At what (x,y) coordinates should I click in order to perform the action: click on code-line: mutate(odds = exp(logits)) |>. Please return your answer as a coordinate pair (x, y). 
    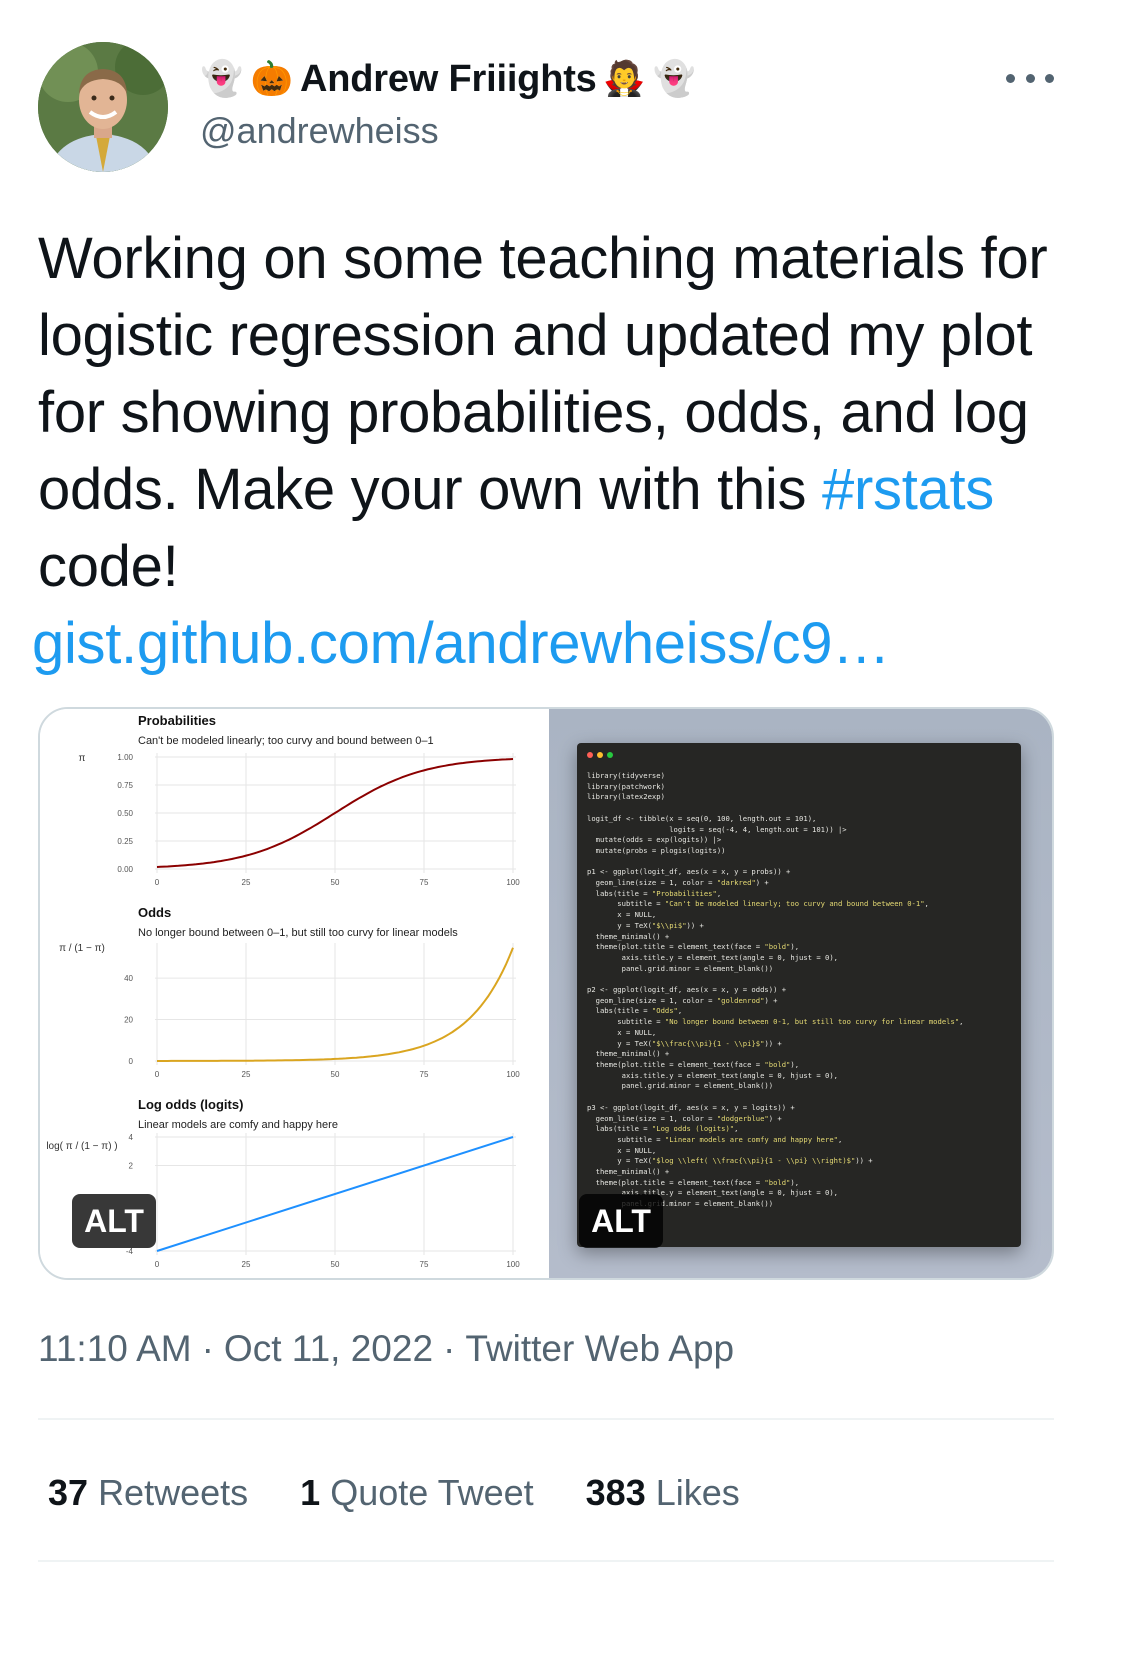
    Looking at the image, I should click on (654, 840).